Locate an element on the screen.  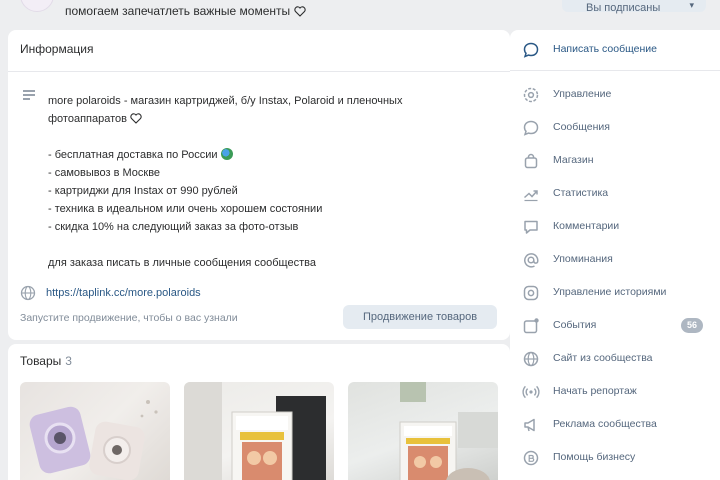
sidebar-item-label: События is located at coordinates (575, 325).